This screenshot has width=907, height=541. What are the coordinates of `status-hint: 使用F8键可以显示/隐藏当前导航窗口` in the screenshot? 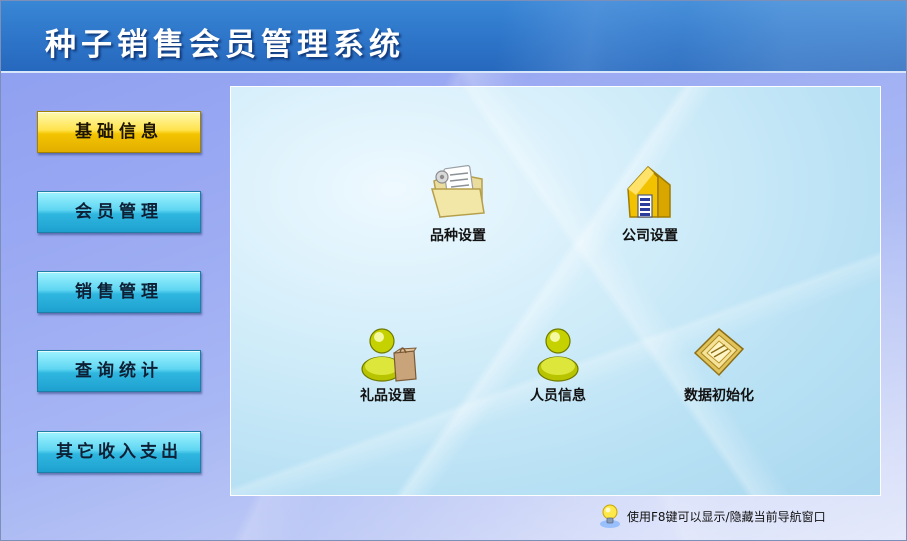 It's located at (712, 516).